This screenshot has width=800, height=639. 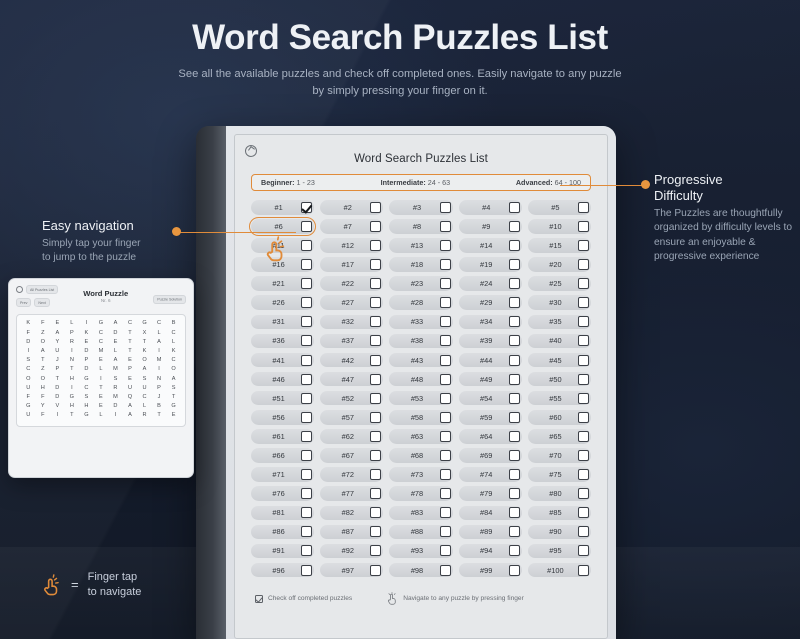 I want to click on letter-cell: Q, so click(x=130, y=397).